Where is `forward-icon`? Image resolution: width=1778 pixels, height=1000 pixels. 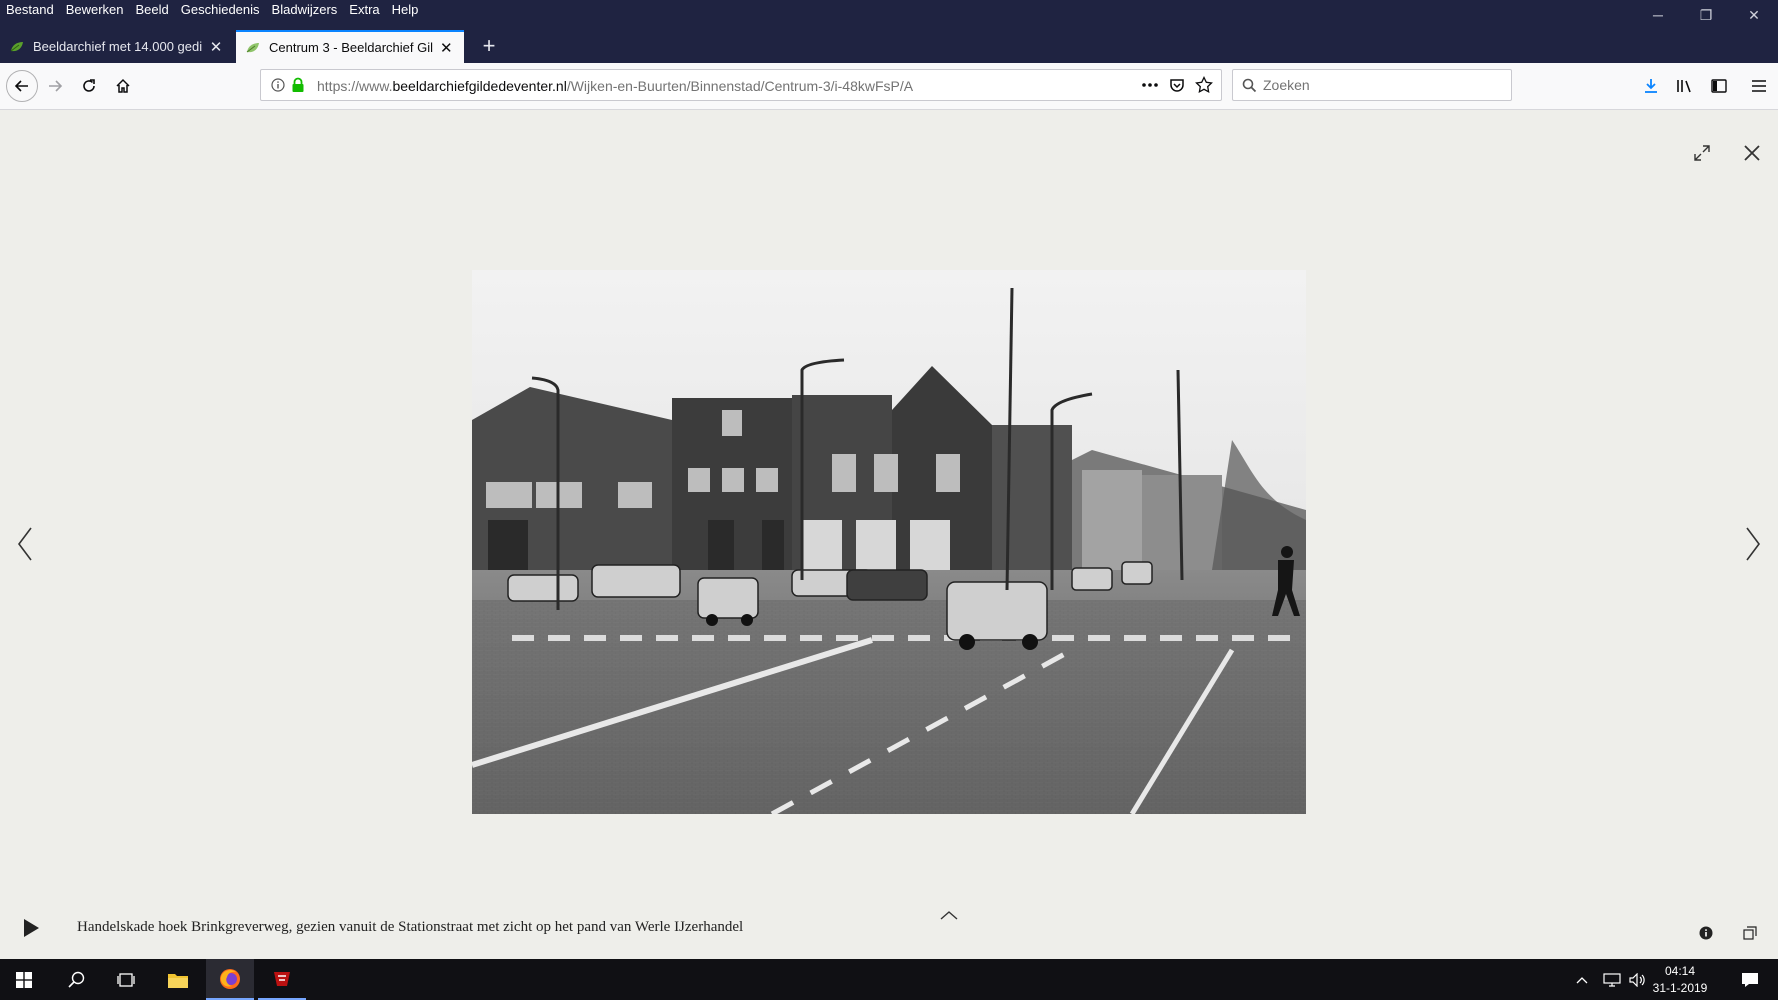 forward-icon is located at coordinates (56, 86).